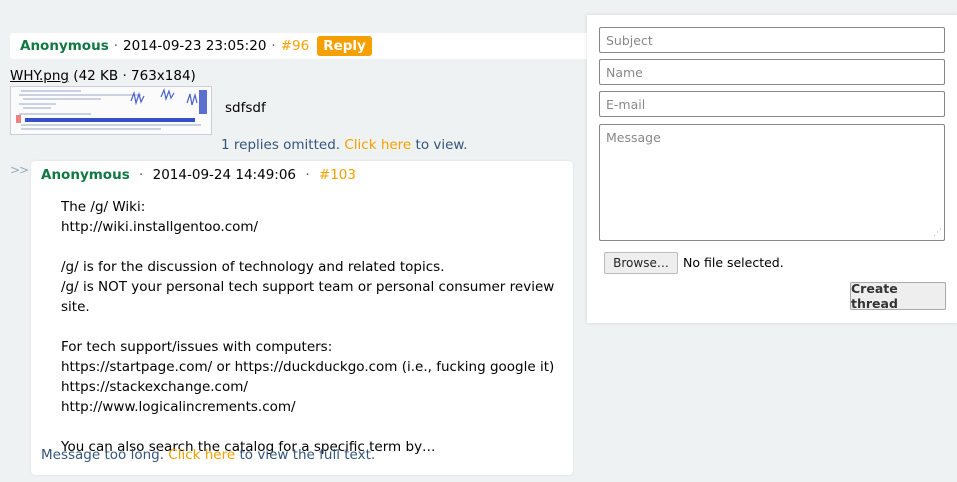  Describe the element at coordinates (85, 175) in the screenshot. I see `reply-poster-name: Anonymous` at that location.